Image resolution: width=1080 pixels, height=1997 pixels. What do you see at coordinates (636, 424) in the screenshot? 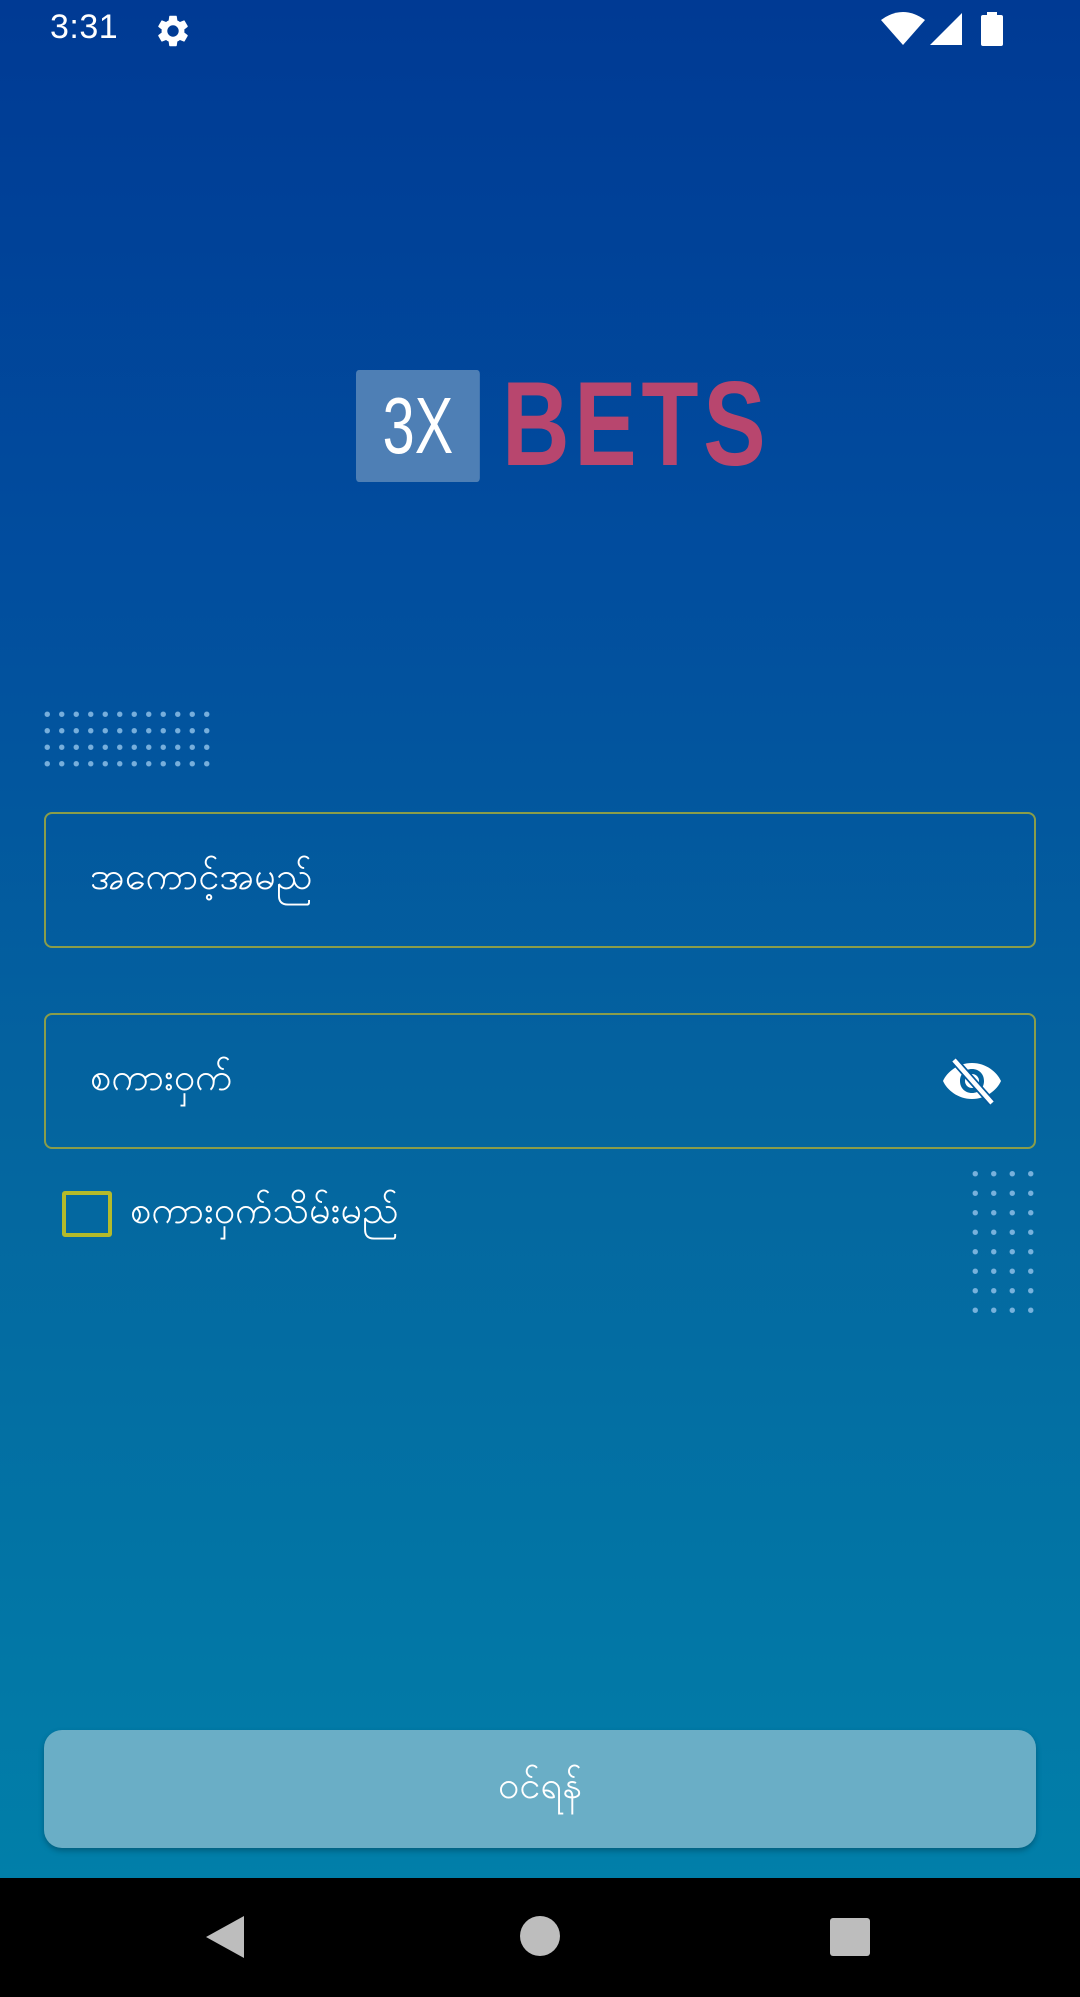
I see `logo-wordmark: BETS` at bounding box center [636, 424].